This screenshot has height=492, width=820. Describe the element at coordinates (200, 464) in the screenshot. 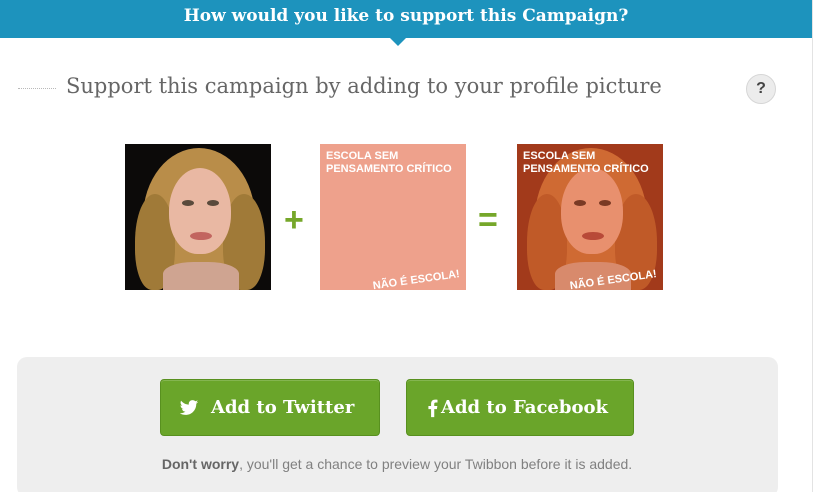

I see `note-emphasis: Don't worry` at that location.